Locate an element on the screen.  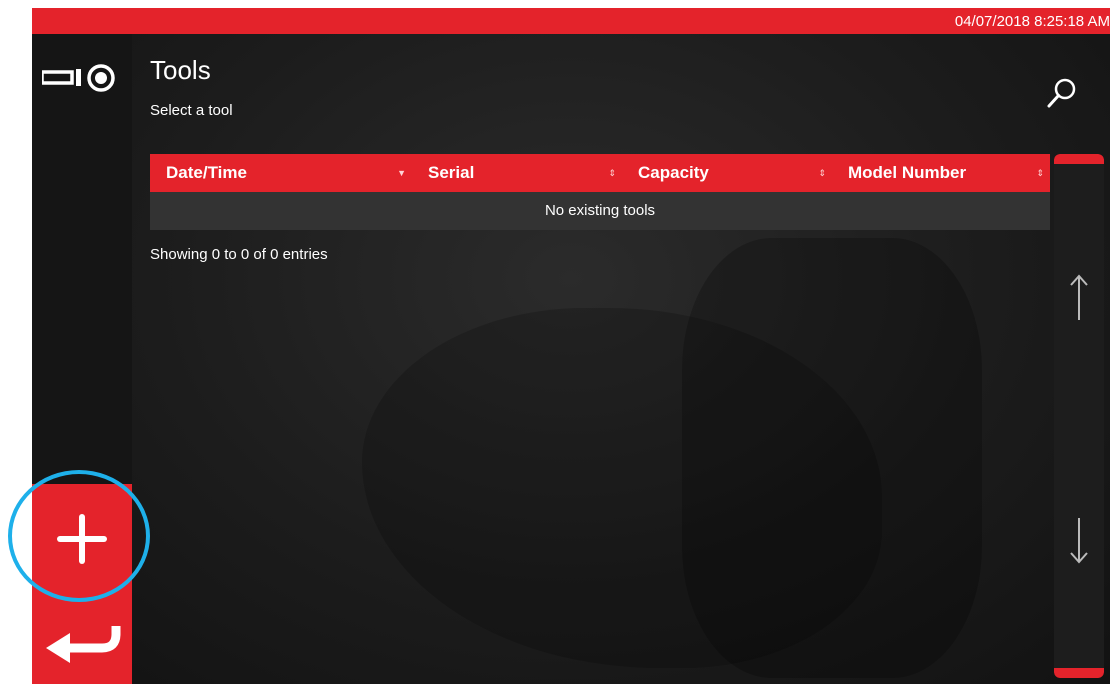
arrow-down-icon is located at coordinates (1079, 541).